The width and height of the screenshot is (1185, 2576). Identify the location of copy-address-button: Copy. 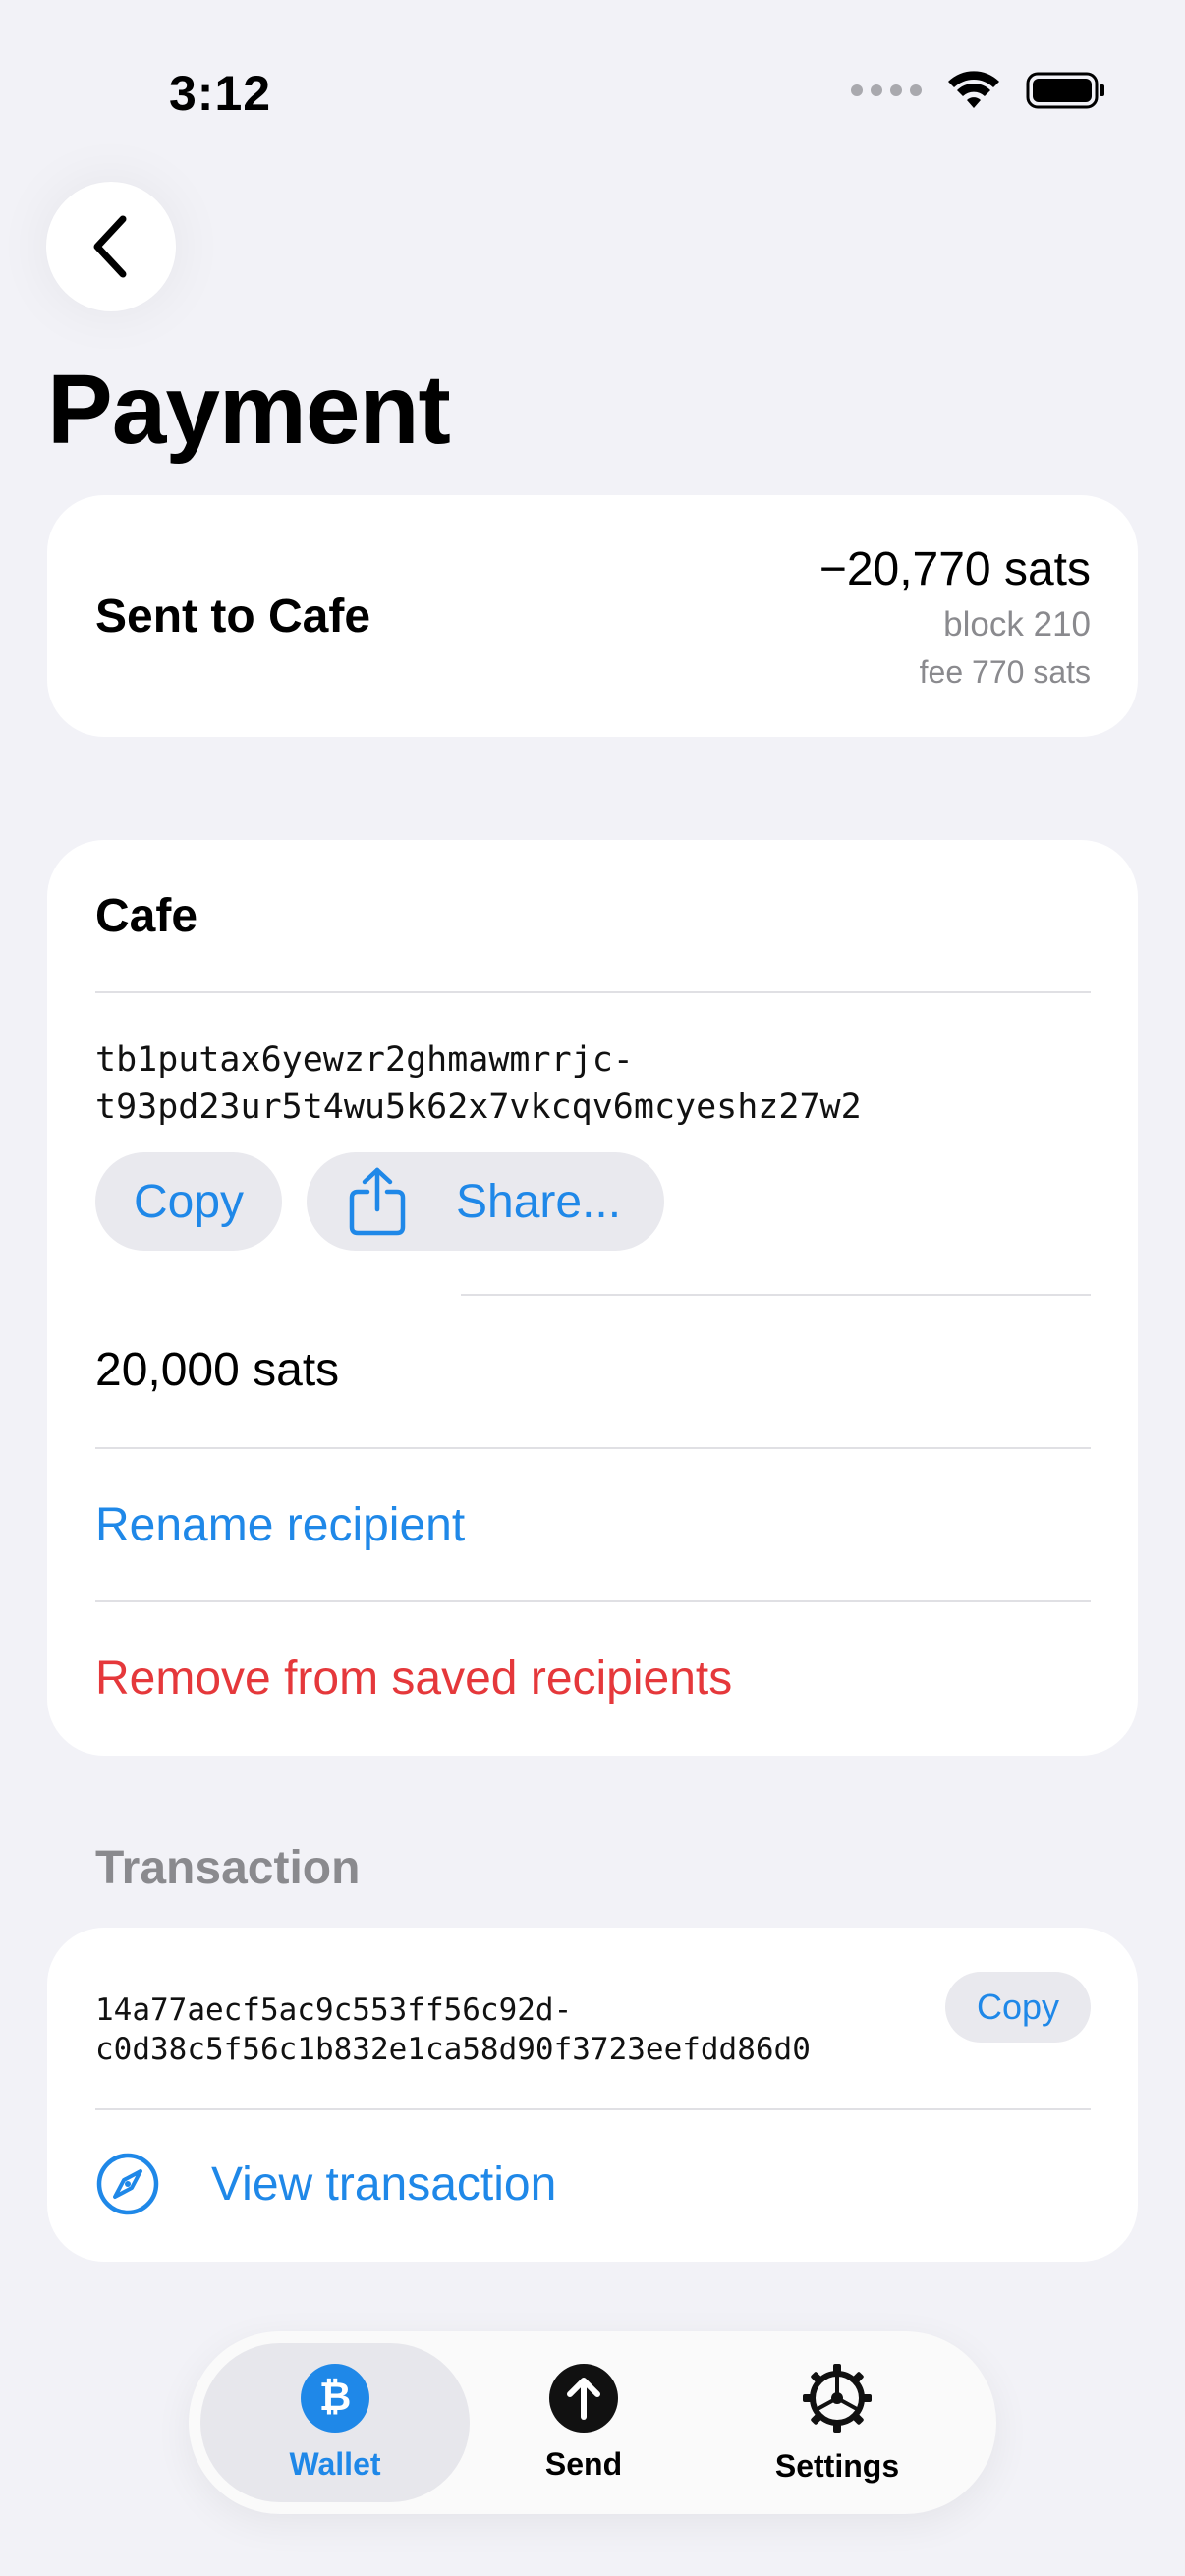
(189, 1201).